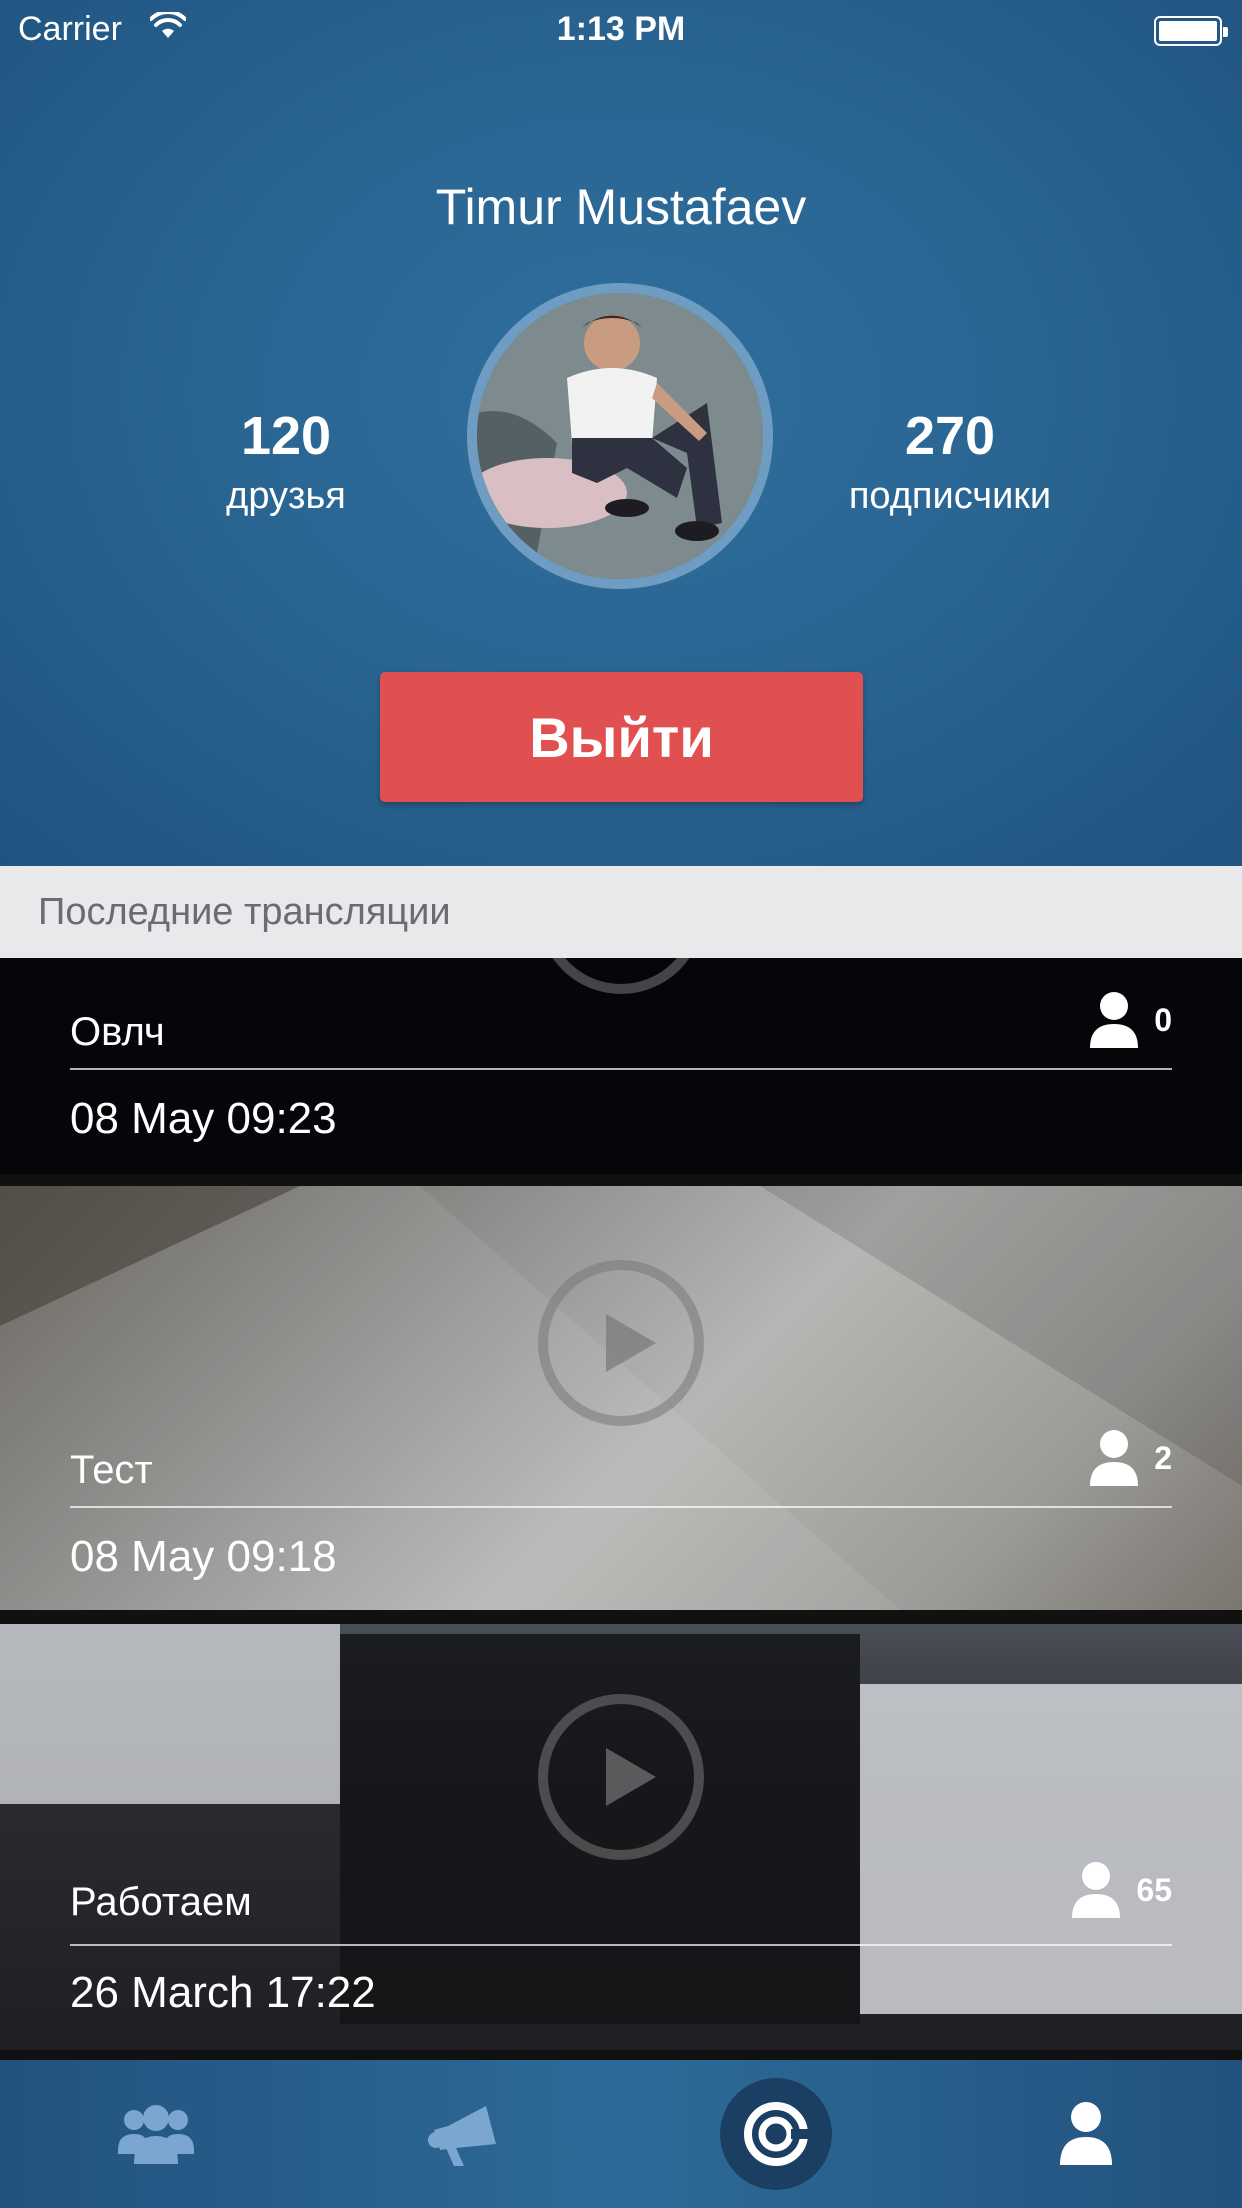  I want to click on viewer-count-value: 0, so click(1163, 1019).